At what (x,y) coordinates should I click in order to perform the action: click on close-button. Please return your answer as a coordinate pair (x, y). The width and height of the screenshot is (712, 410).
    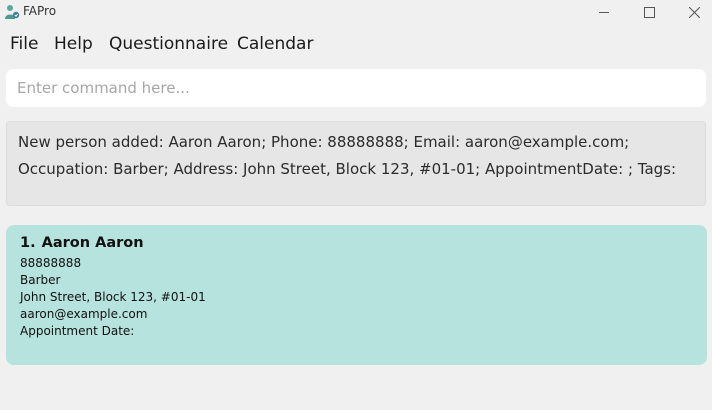
    Looking at the image, I should click on (691, 12).